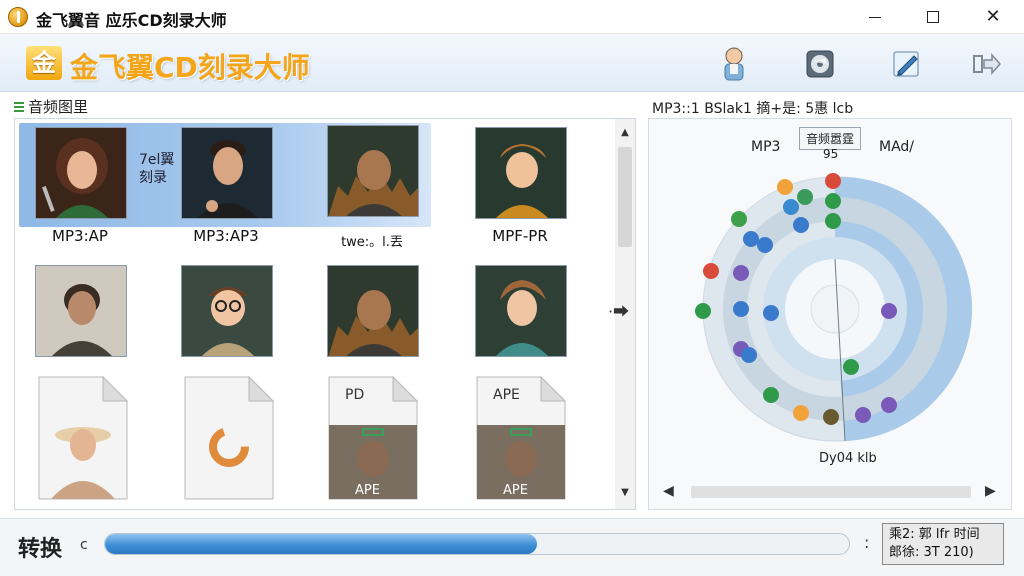  I want to click on convert-label: 转换, so click(40, 549).